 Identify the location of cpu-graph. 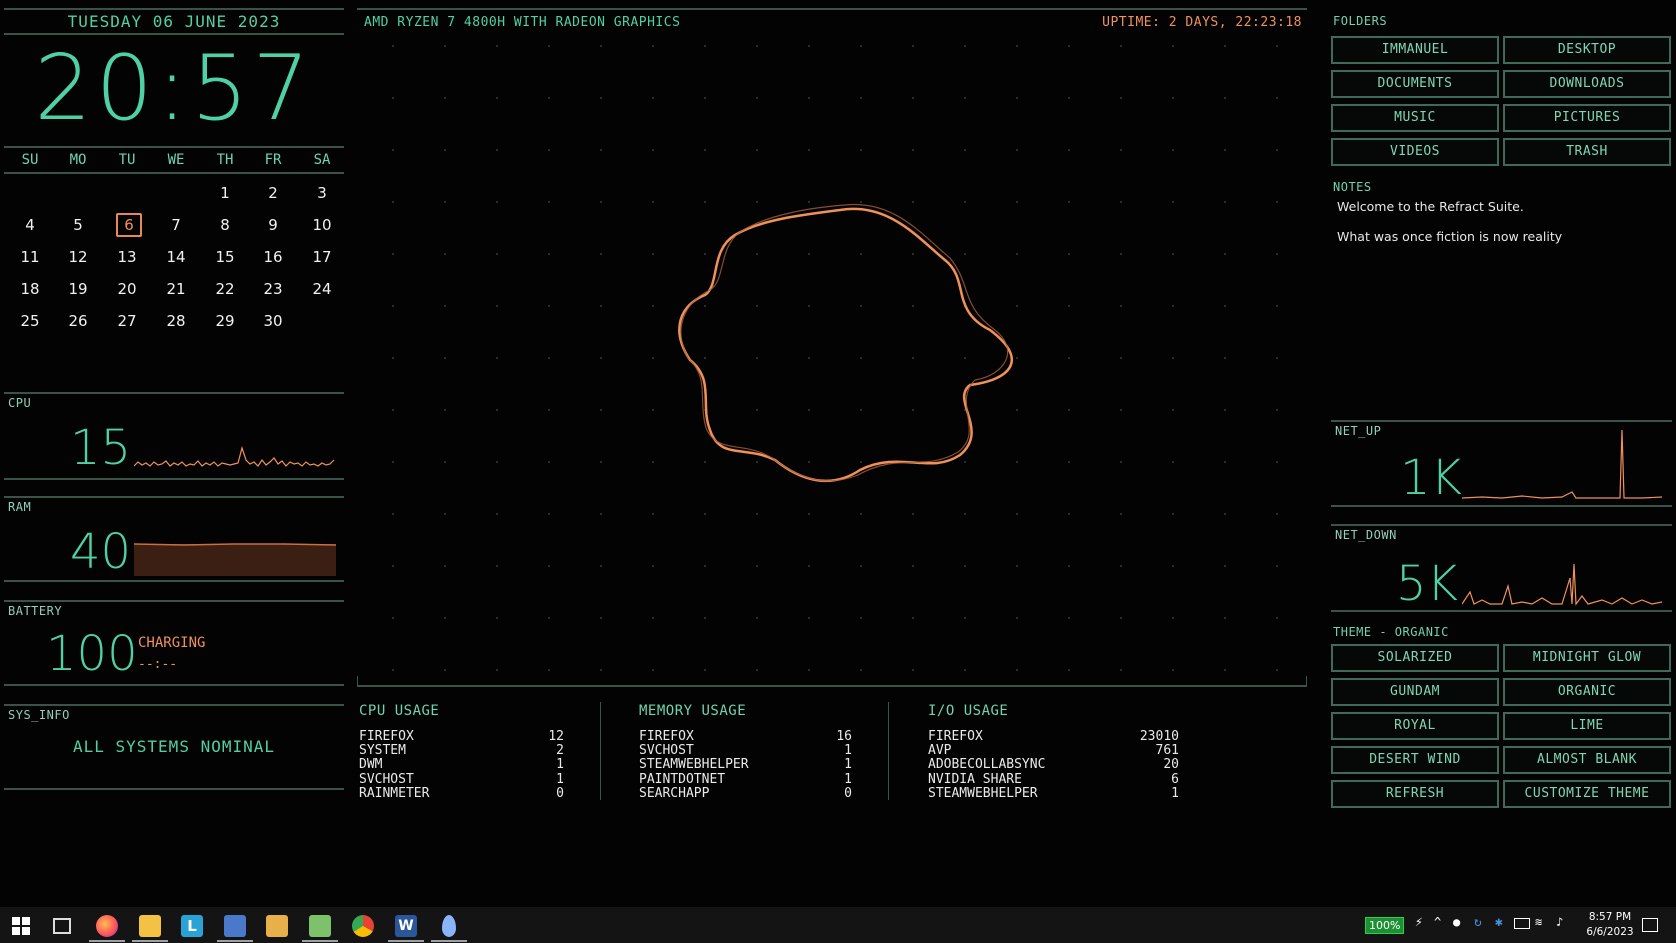
(234, 456).